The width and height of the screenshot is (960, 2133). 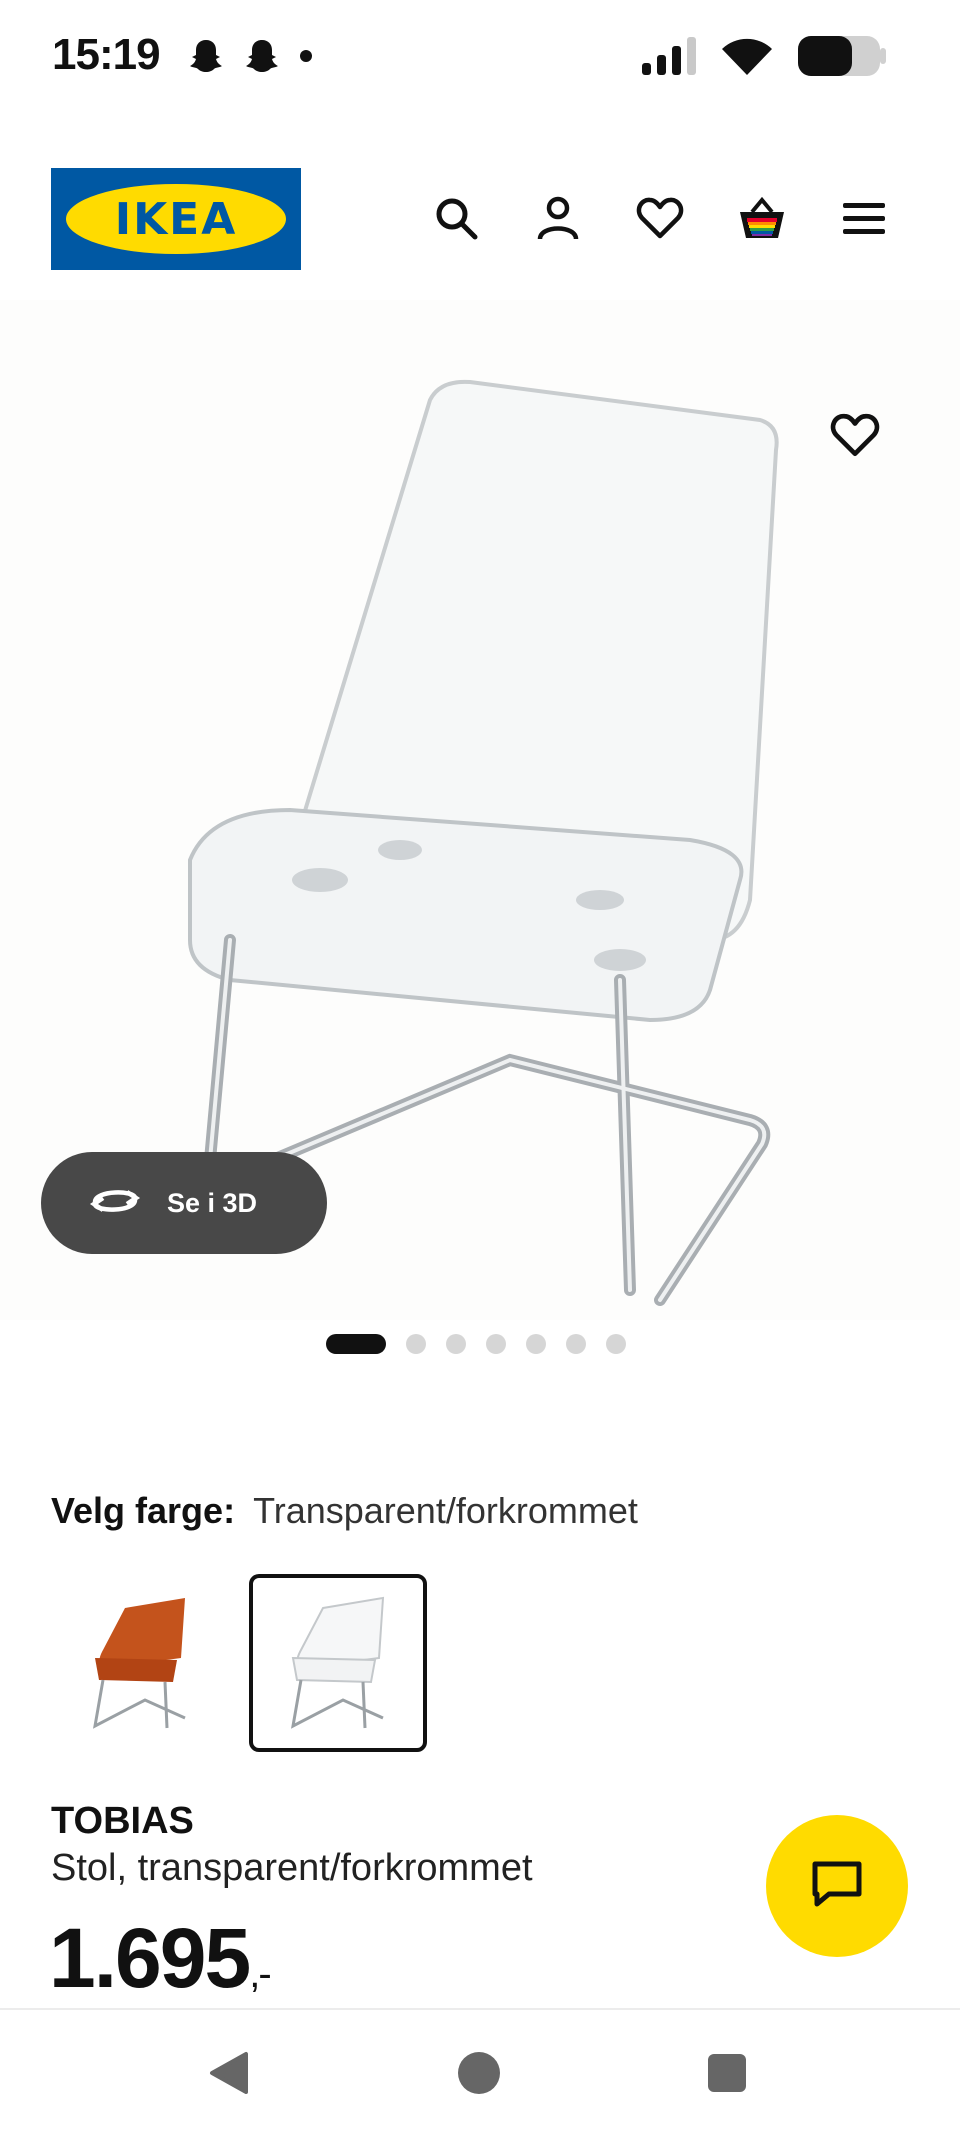 I want to click on ikea-logo: IKEA, so click(x=176, y=219).